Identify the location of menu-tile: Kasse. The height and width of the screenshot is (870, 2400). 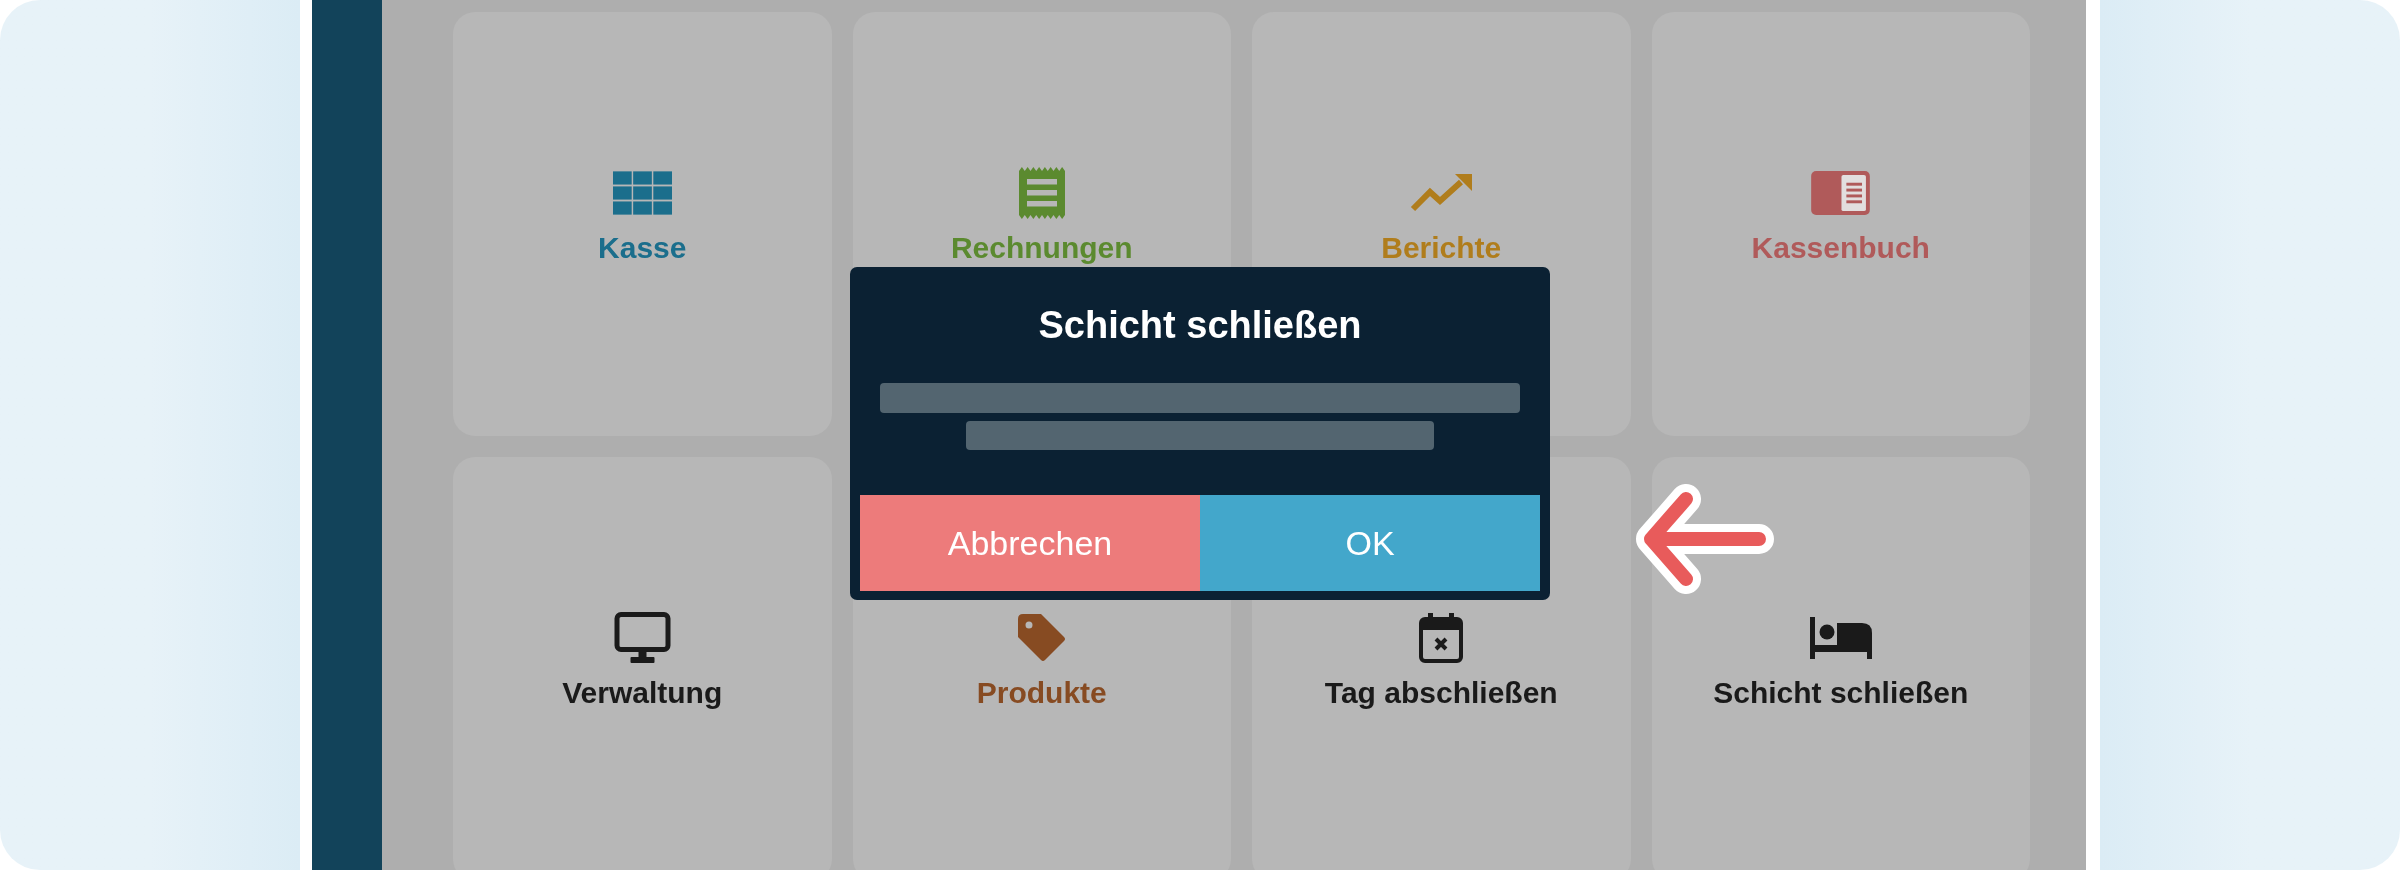
(642, 224).